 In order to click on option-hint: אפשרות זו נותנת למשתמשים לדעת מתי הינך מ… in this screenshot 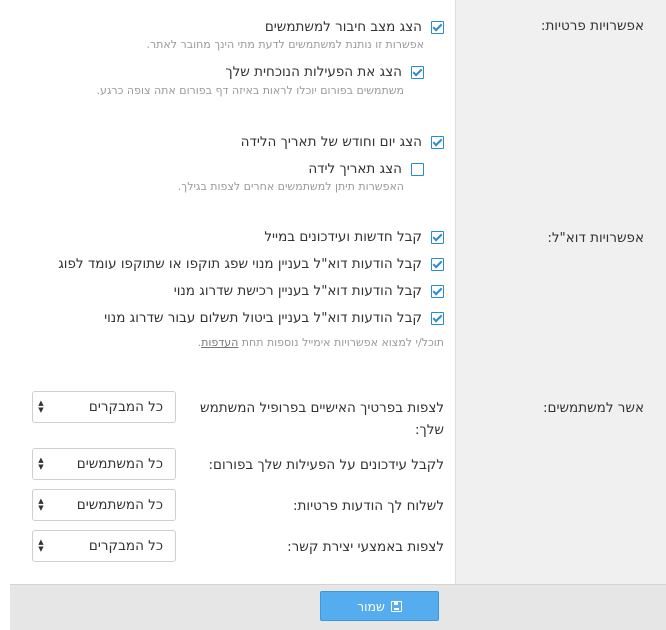, I will do `click(285, 44)`.